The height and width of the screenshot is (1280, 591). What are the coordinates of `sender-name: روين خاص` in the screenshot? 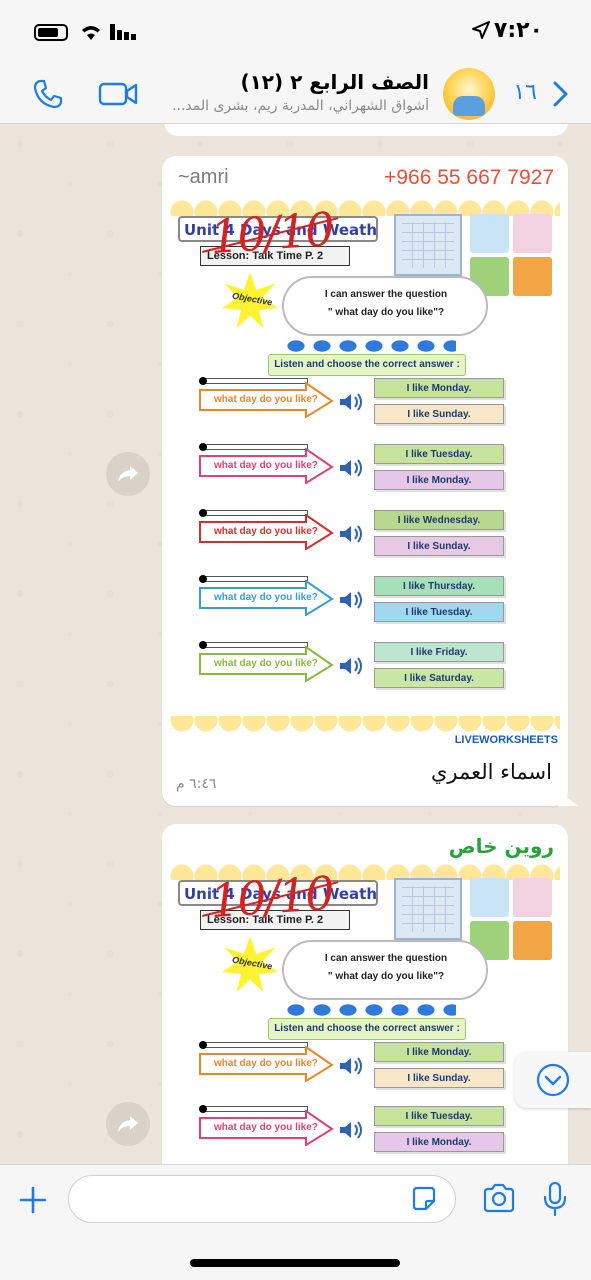 It's located at (501, 846).